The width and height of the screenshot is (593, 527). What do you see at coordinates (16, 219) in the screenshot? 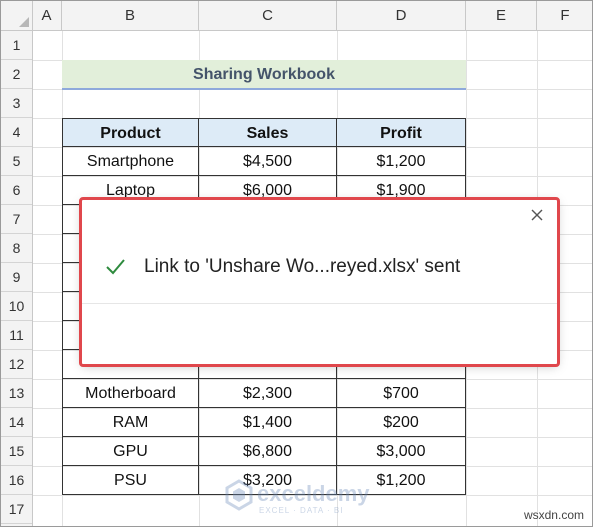
I see `row-header-7: 7` at bounding box center [16, 219].